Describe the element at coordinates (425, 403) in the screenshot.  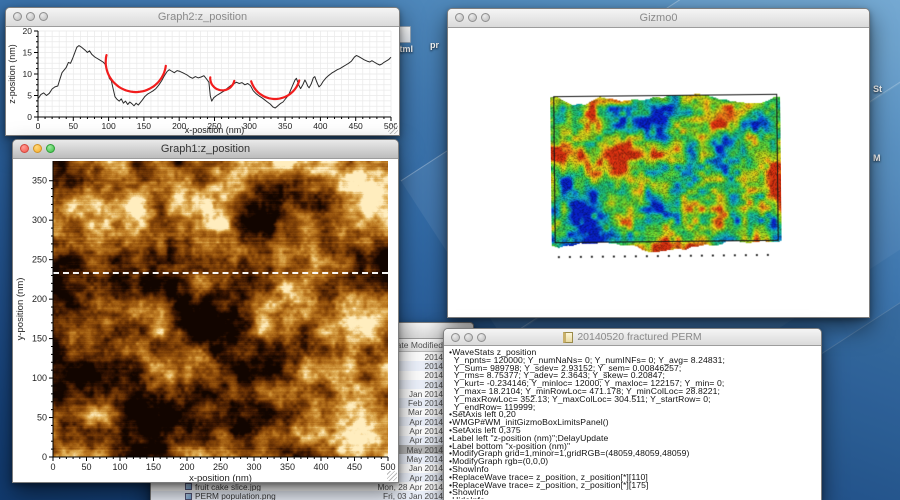
I see `file-date: Feb 2014` at that location.